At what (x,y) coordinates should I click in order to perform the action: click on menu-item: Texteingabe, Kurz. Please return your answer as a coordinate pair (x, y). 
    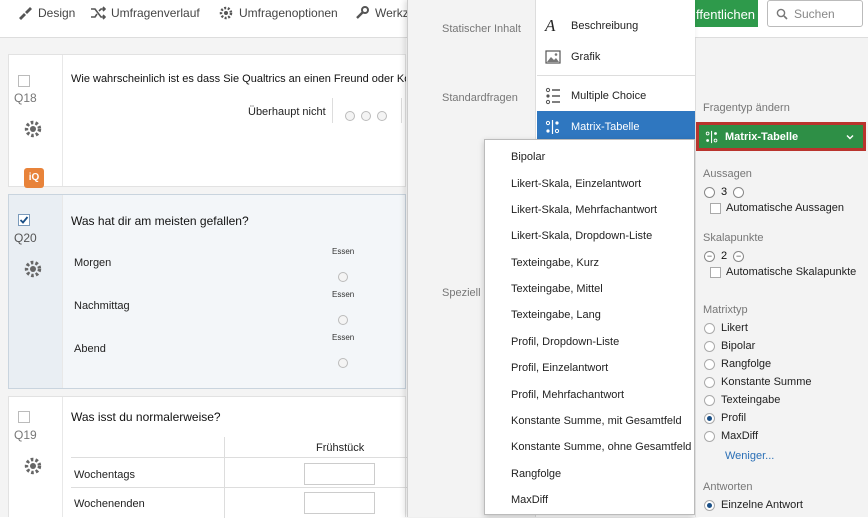
    Looking at the image, I should click on (555, 263).